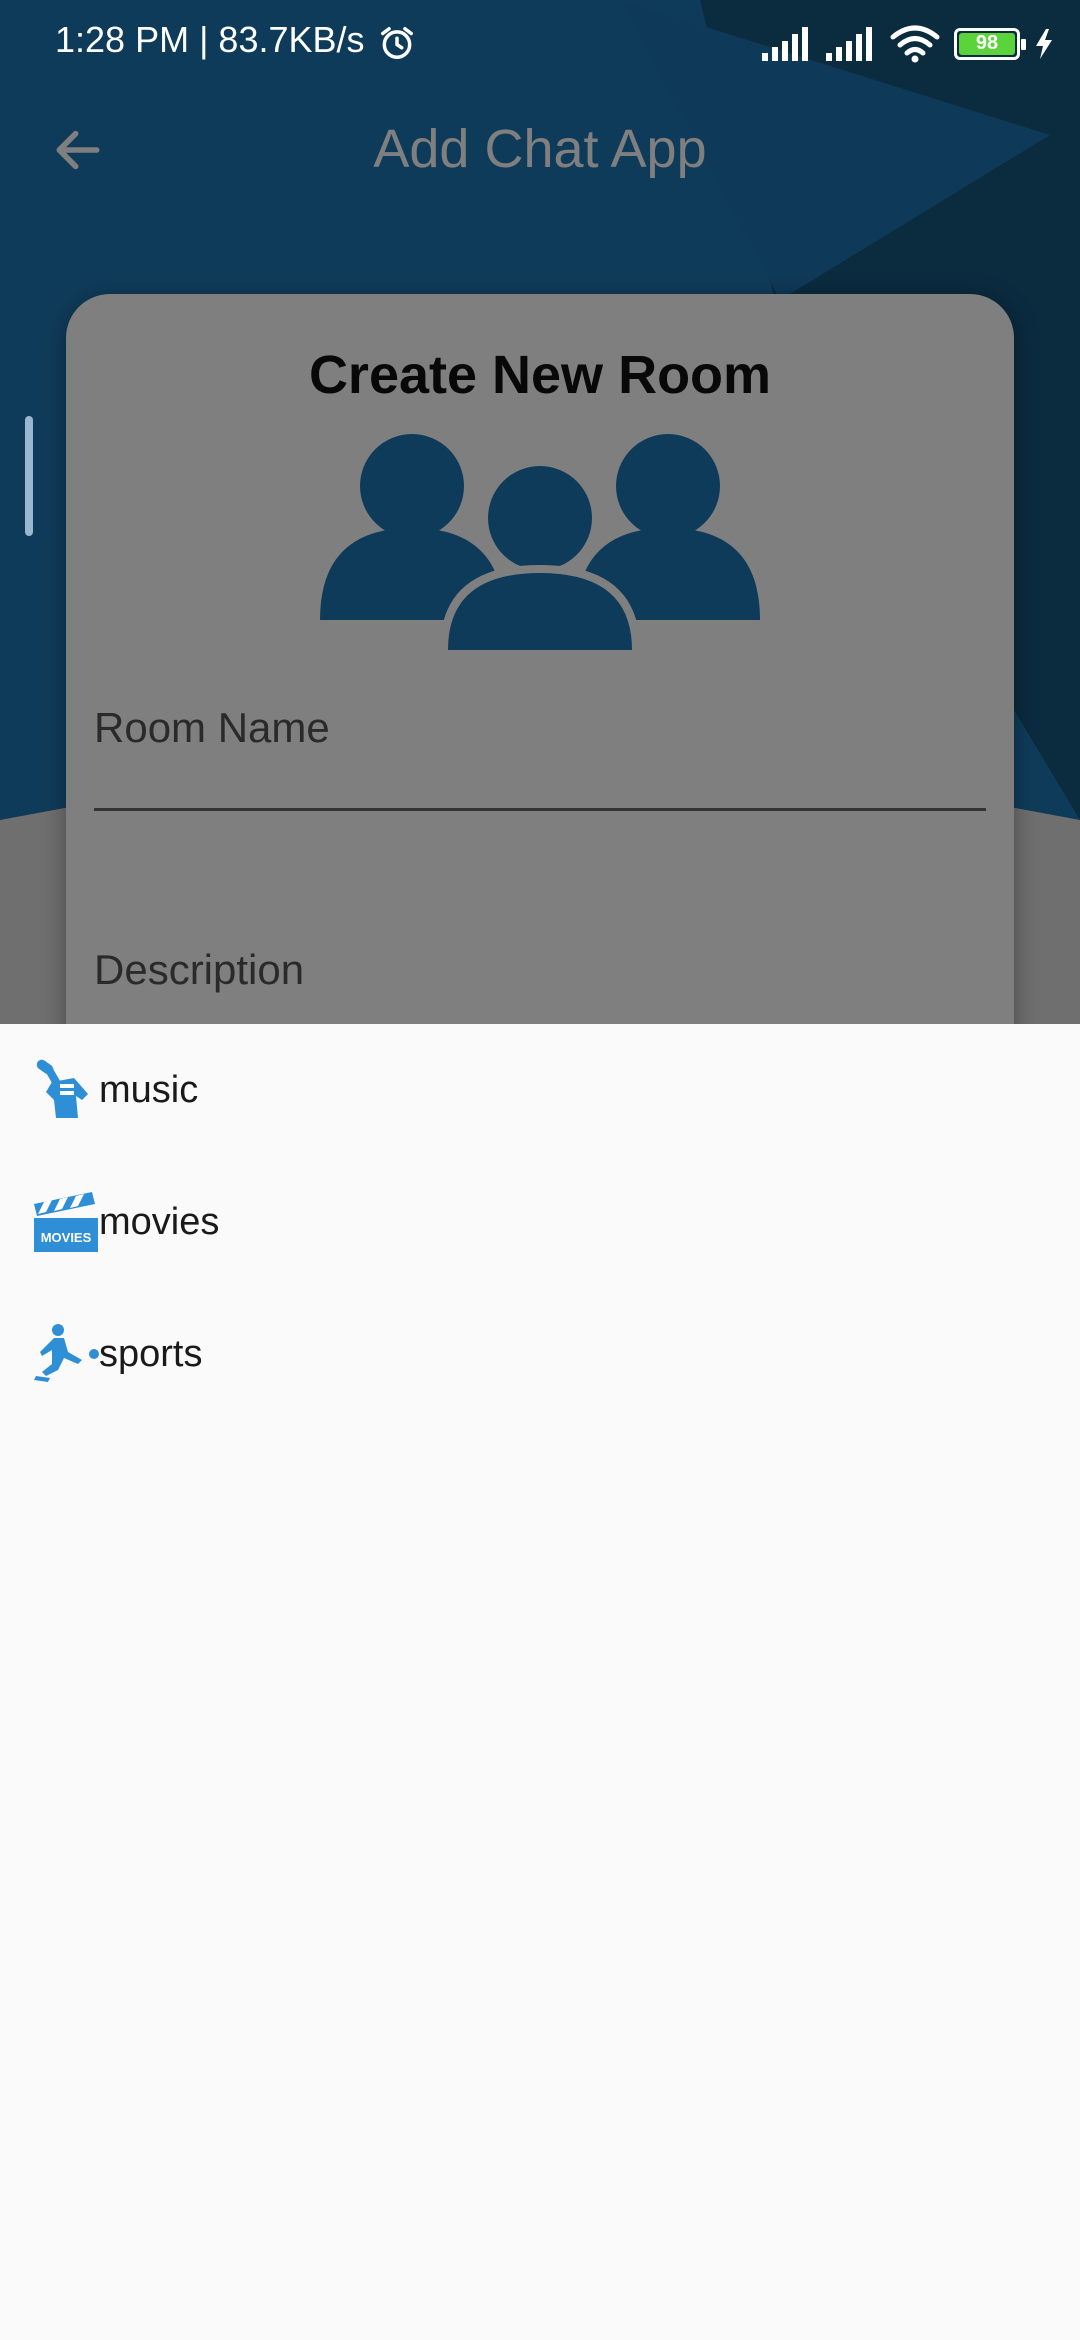 The width and height of the screenshot is (1080, 2340). What do you see at coordinates (62, 1088) in the screenshot?
I see `microphone-fist-icon` at bounding box center [62, 1088].